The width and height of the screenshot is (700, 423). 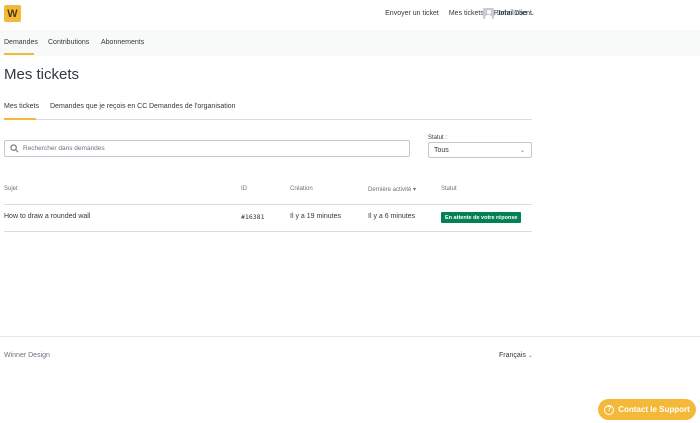 I want to click on user-menu: John Doe ⌄, so click(x=509, y=13).